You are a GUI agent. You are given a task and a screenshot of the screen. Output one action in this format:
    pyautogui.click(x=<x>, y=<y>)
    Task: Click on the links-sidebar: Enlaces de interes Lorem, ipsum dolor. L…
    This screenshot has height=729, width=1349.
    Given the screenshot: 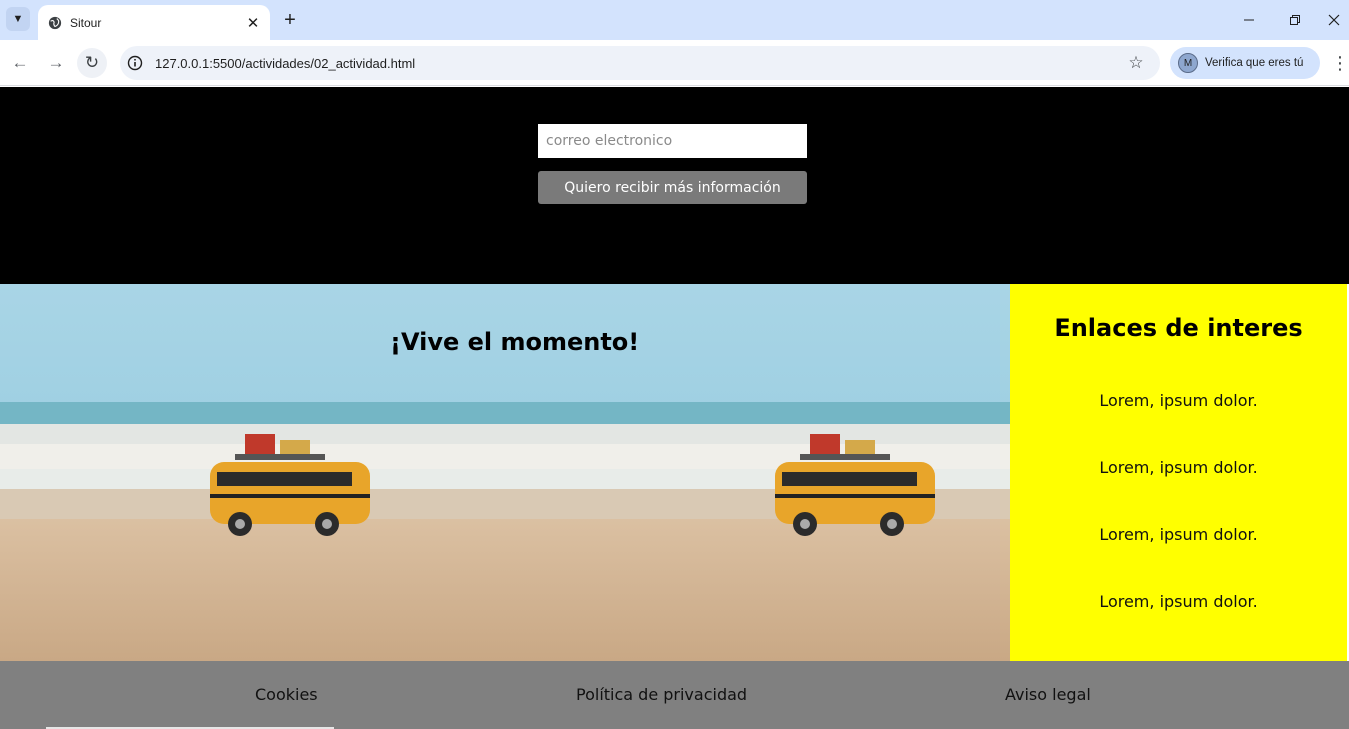 What is the action you would take?
    pyautogui.click(x=1178, y=472)
    